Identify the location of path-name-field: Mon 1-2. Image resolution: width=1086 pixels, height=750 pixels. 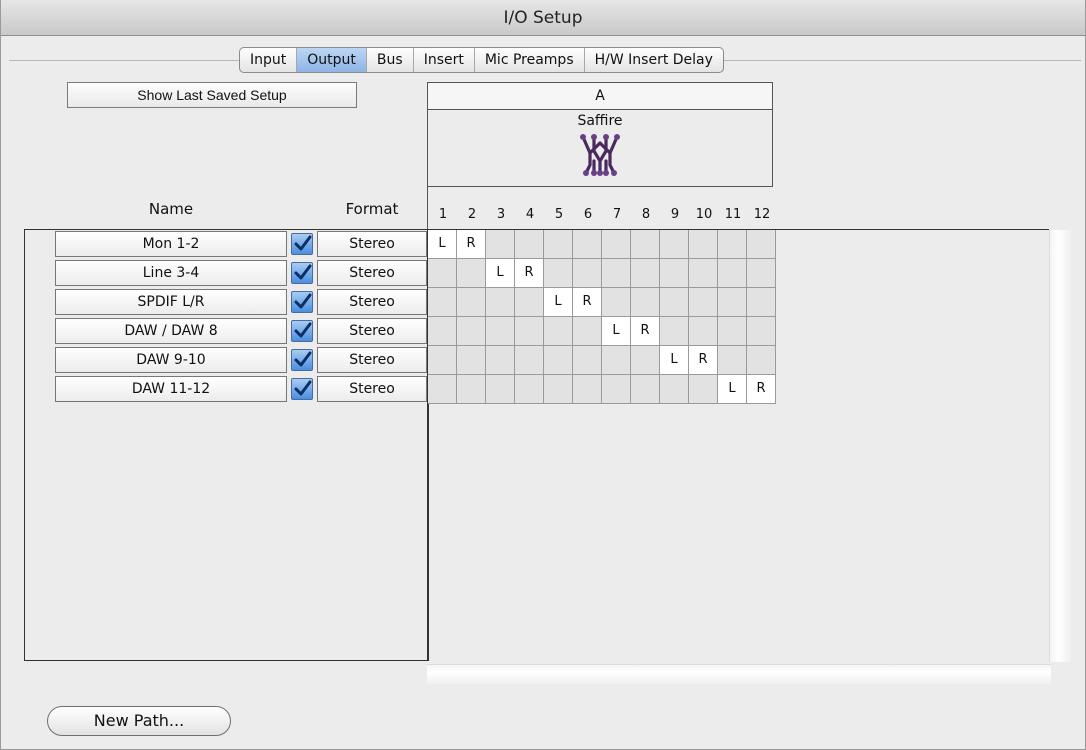
(171, 244).